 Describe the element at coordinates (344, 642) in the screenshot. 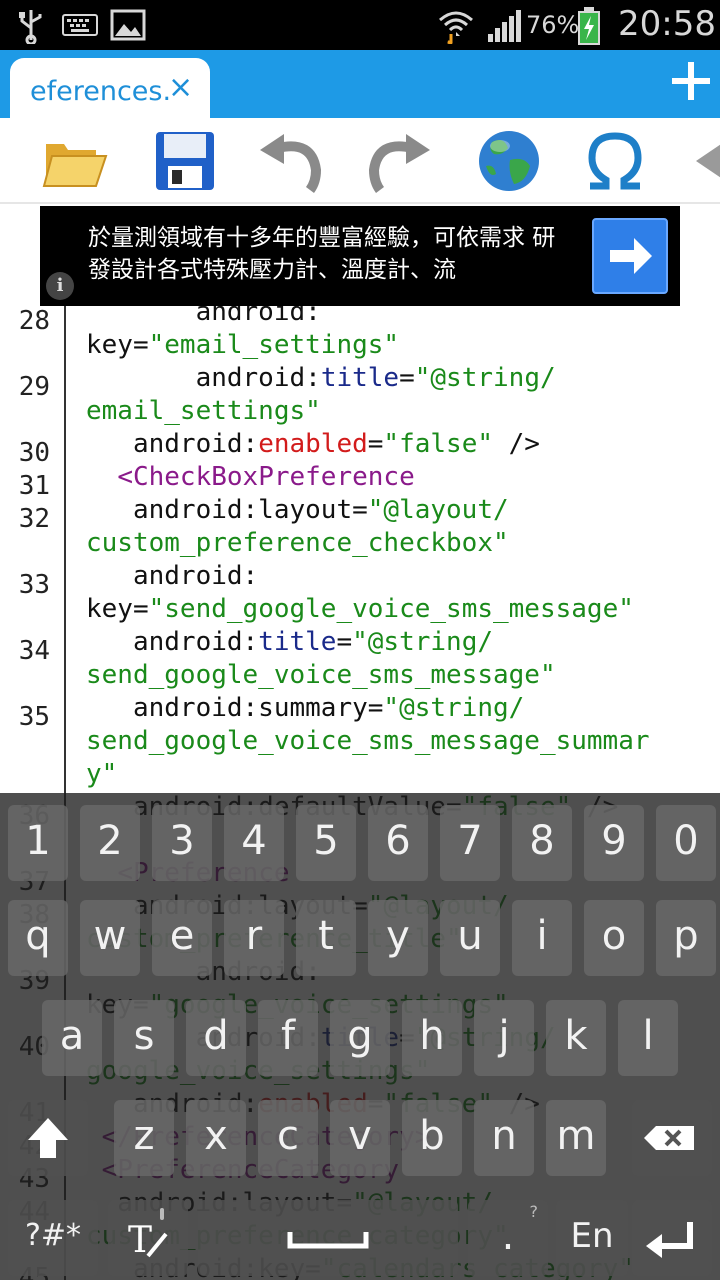

I see `code-token: =` at that location.